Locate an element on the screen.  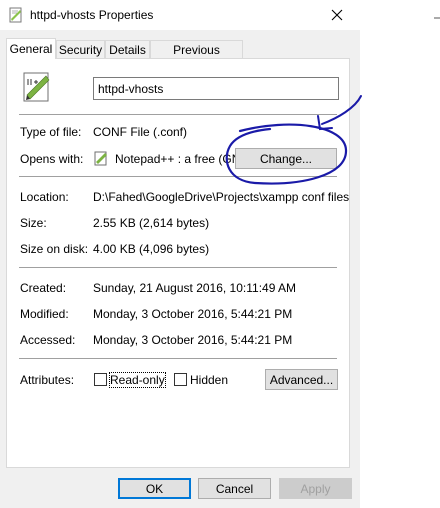
ok-button: OK is located at coordinates (154, 488).